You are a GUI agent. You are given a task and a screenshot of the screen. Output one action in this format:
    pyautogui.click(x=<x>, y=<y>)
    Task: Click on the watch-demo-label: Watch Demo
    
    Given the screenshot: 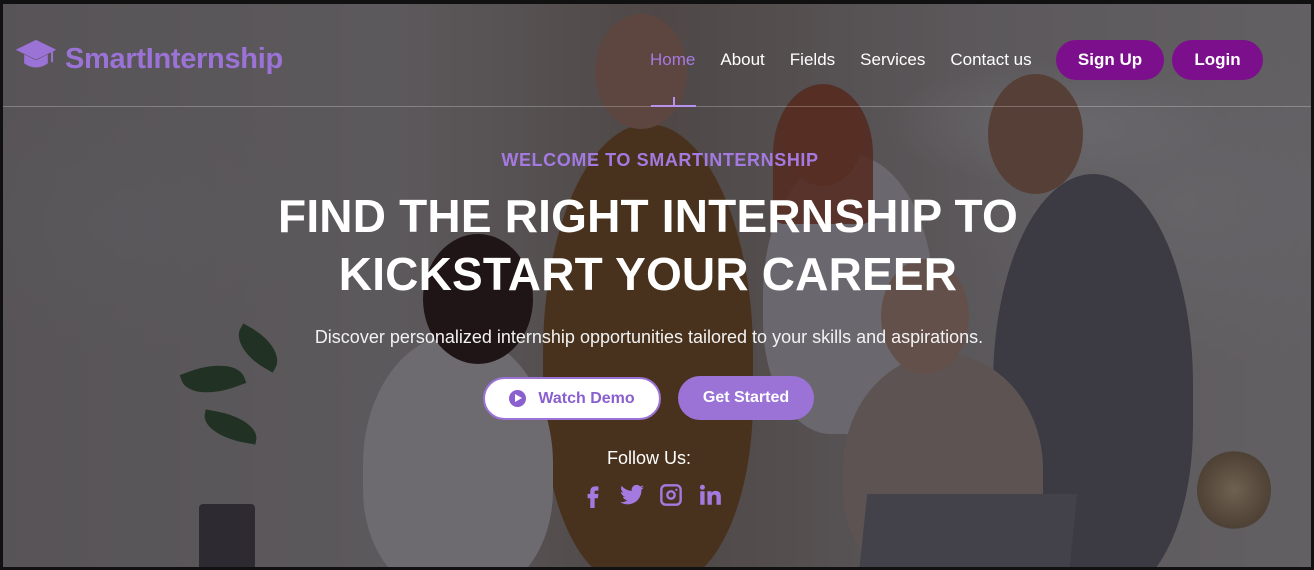 What is the action you would take?
    pyautogui.click(x=586, y=398)
    